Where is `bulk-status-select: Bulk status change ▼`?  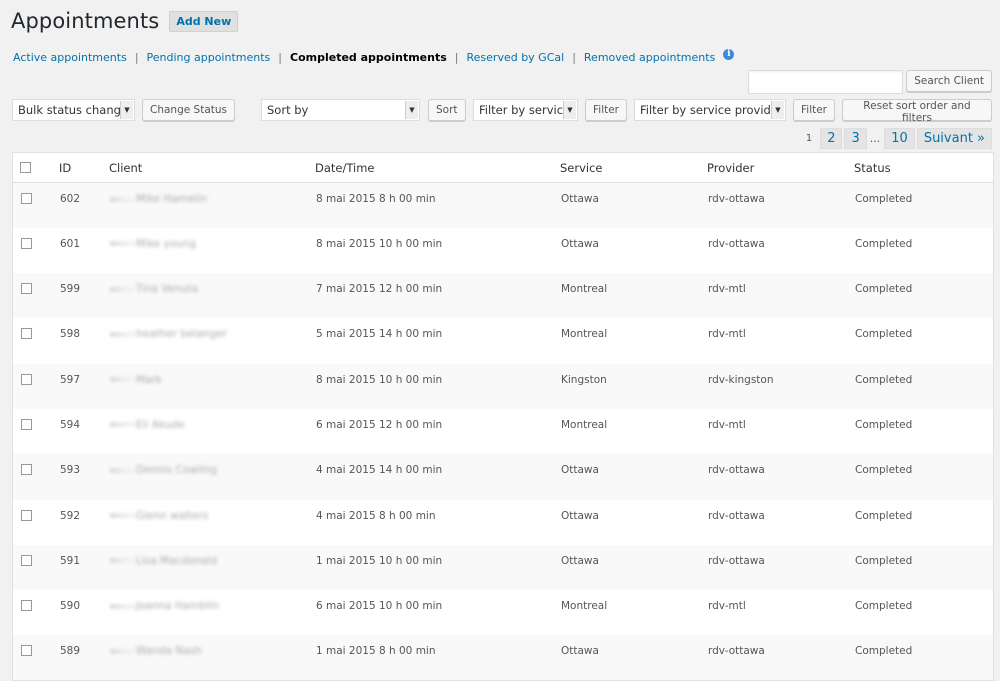
bulk-status-select: Bulk status change ▼ is located at coordinates (73, 110).